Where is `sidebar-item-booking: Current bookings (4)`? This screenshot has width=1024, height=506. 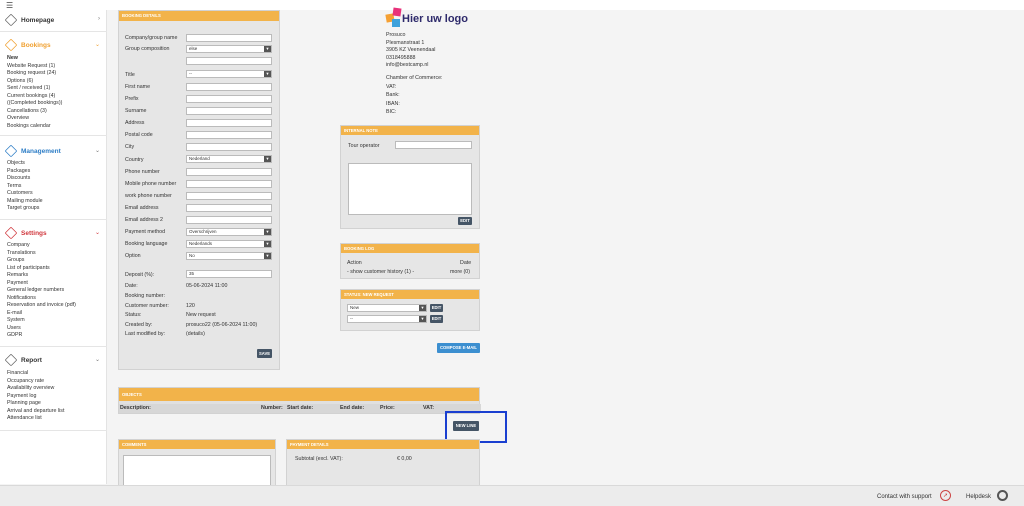 sidebar-item-booking: Current bookings (4) is located at coordinates (34, 97).